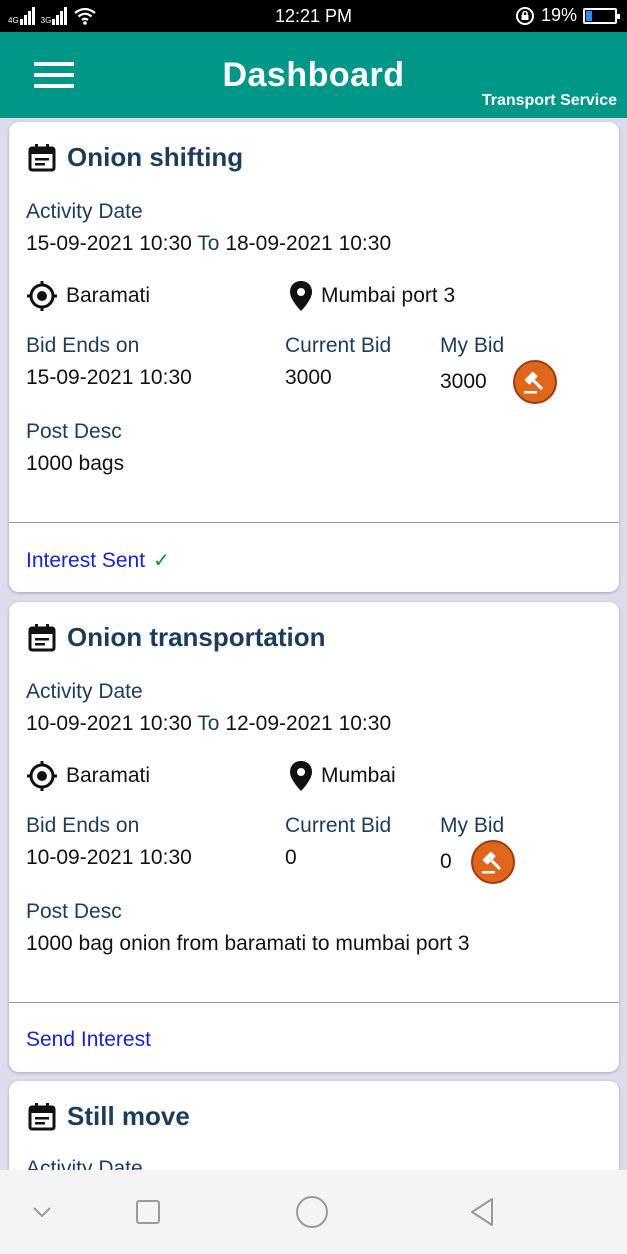  I want to click on destination-name: Mumbai port 3, so click(388, 295).